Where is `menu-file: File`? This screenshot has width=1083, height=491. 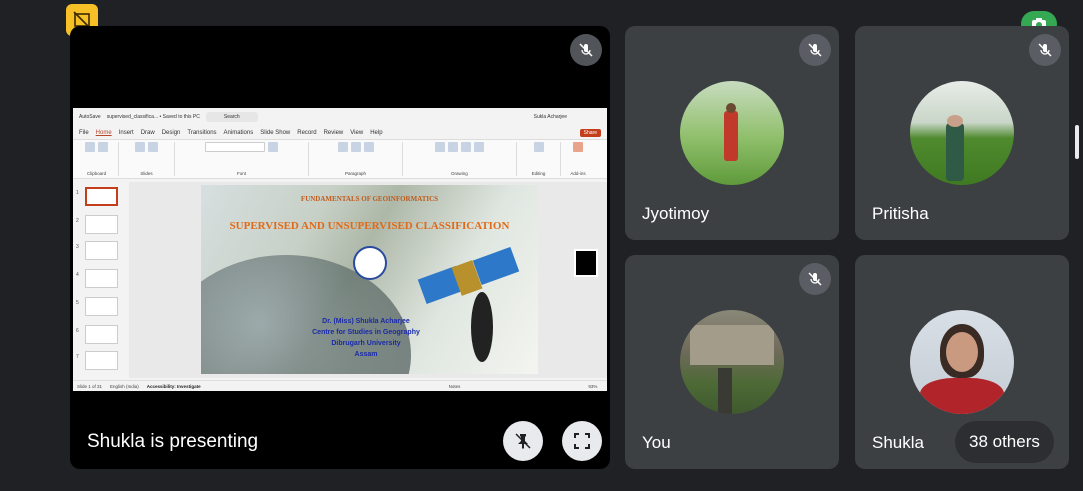
menu-file: File is located at coordinates (84, 132).